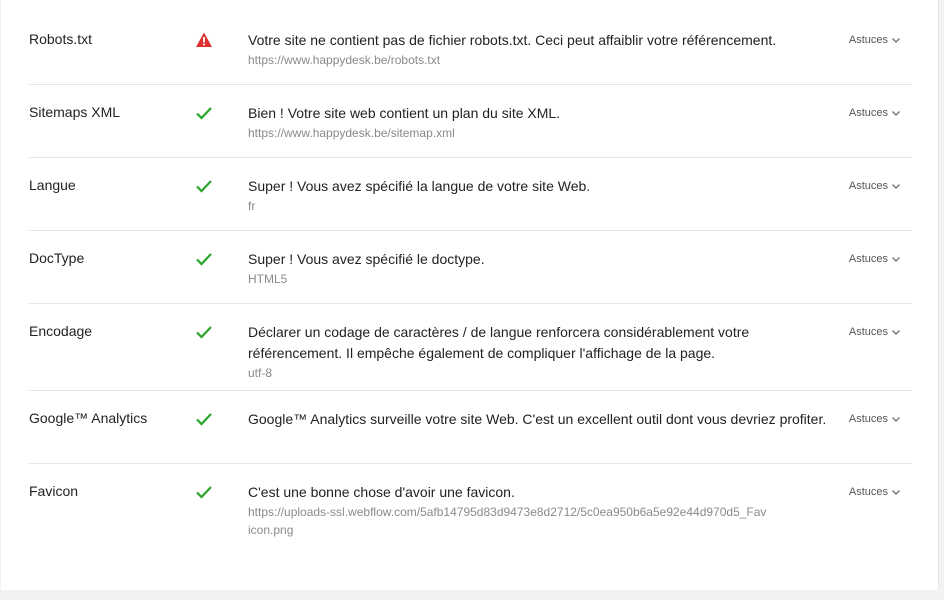 The image size is (944, 600). Describe the element at coordinates (61, 39) in the screenshot. I see `check-name: Robots.txt` at that location.